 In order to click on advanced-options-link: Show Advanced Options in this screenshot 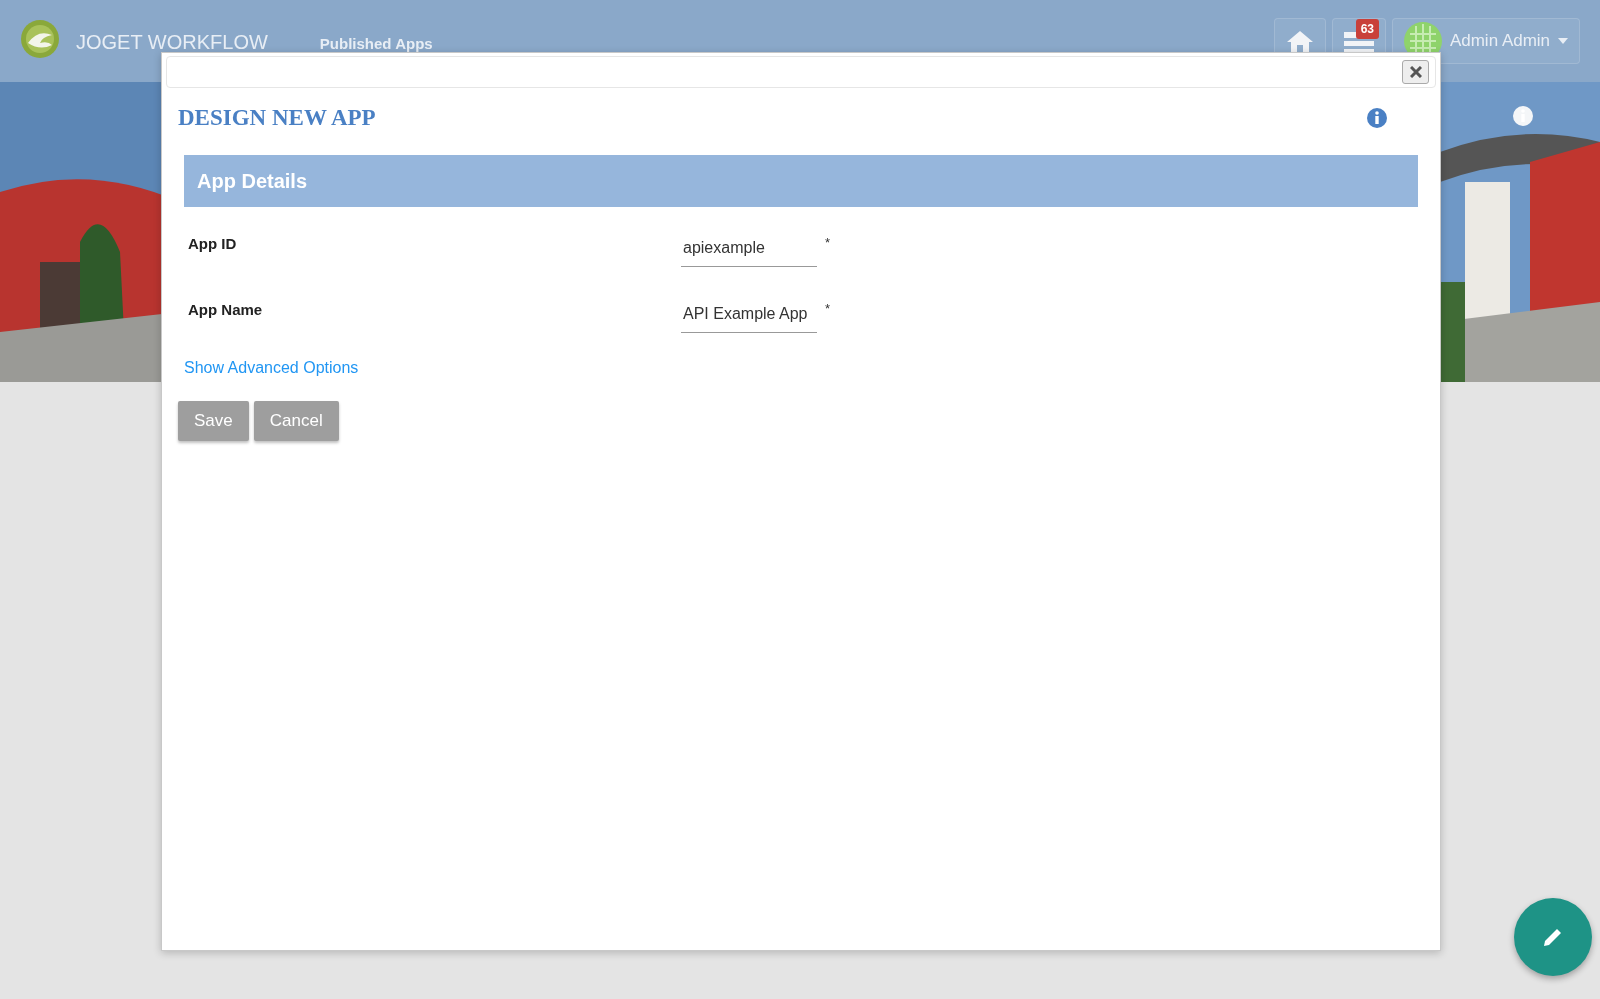, I will do `click(271, 368)`.